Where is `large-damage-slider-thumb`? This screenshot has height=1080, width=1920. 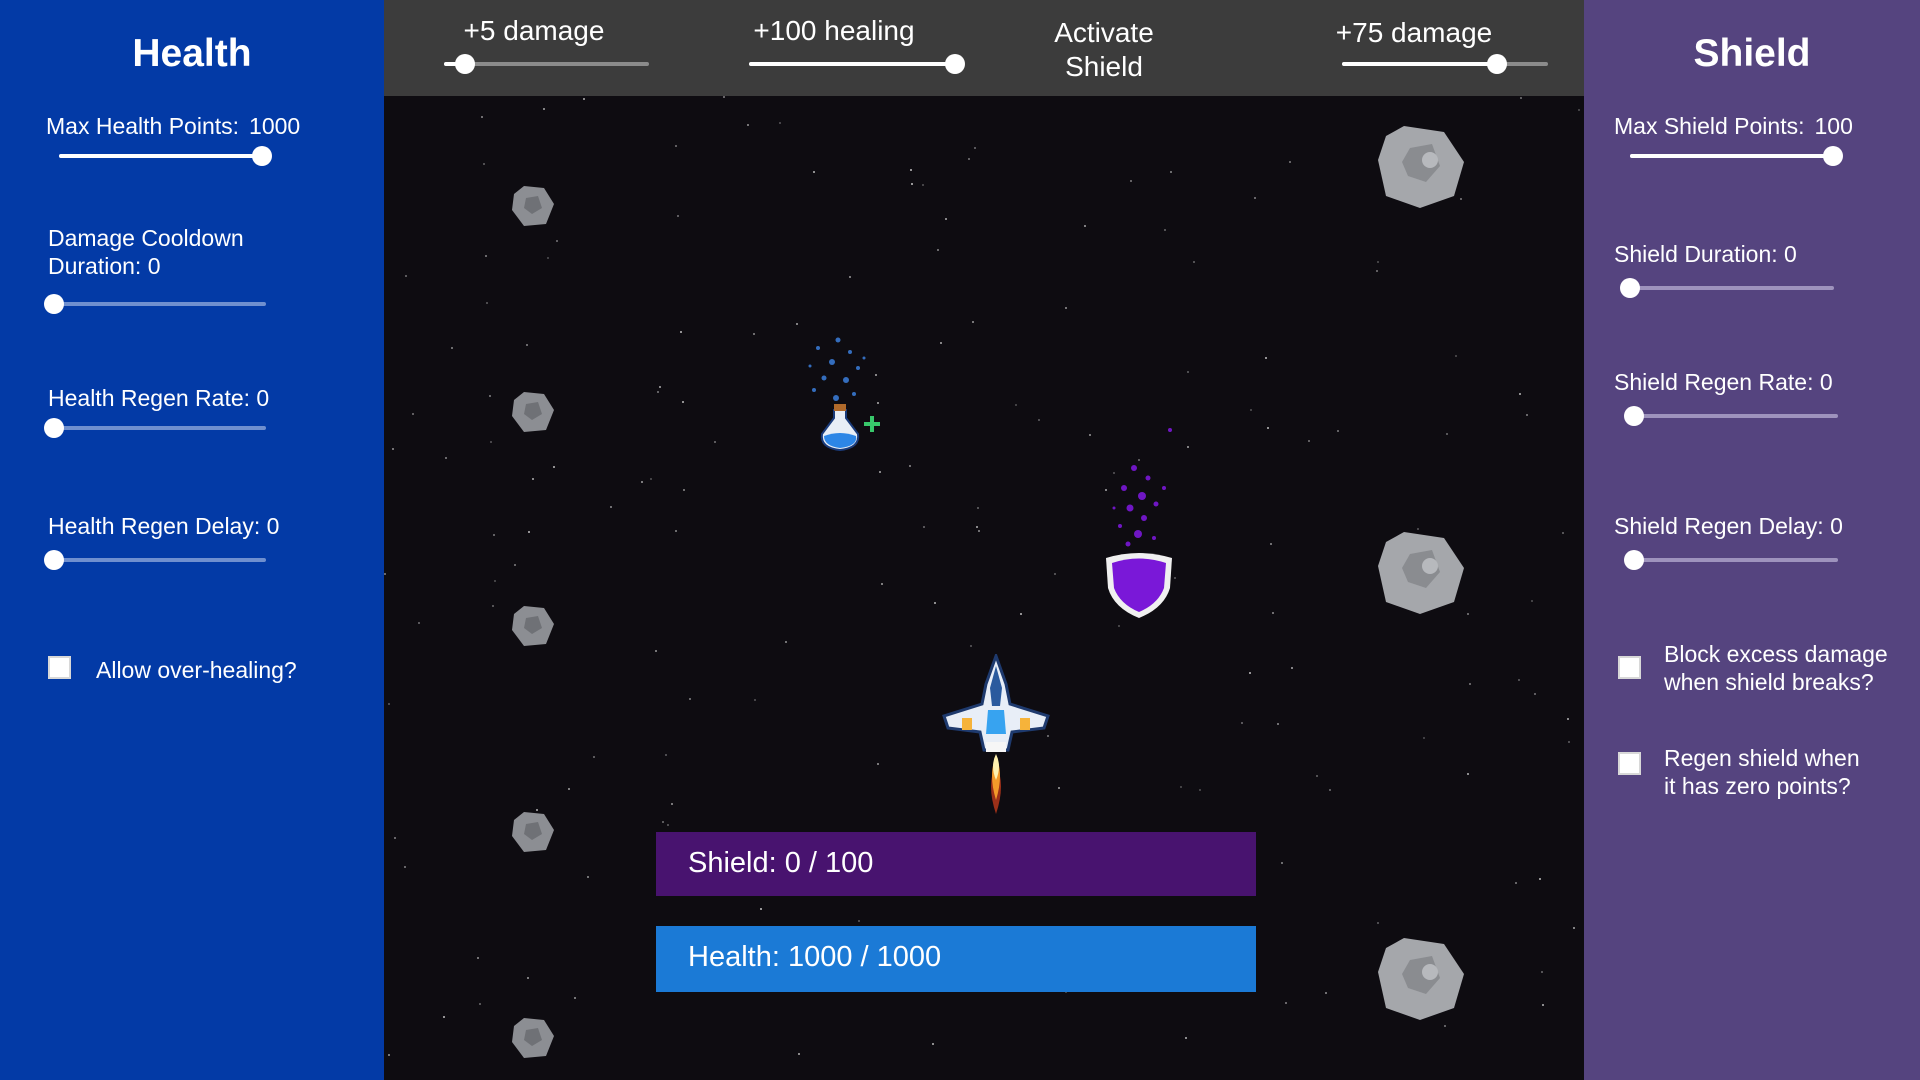
large-damage-slider-thumb is located at coordinates (1496, 64).